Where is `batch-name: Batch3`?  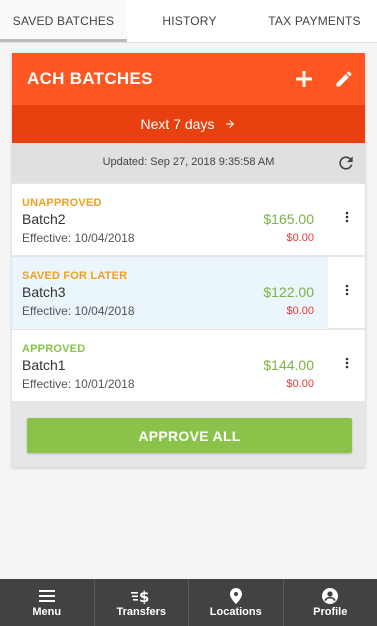
batch-name: Batch3 is located at coordinates (44, 292).